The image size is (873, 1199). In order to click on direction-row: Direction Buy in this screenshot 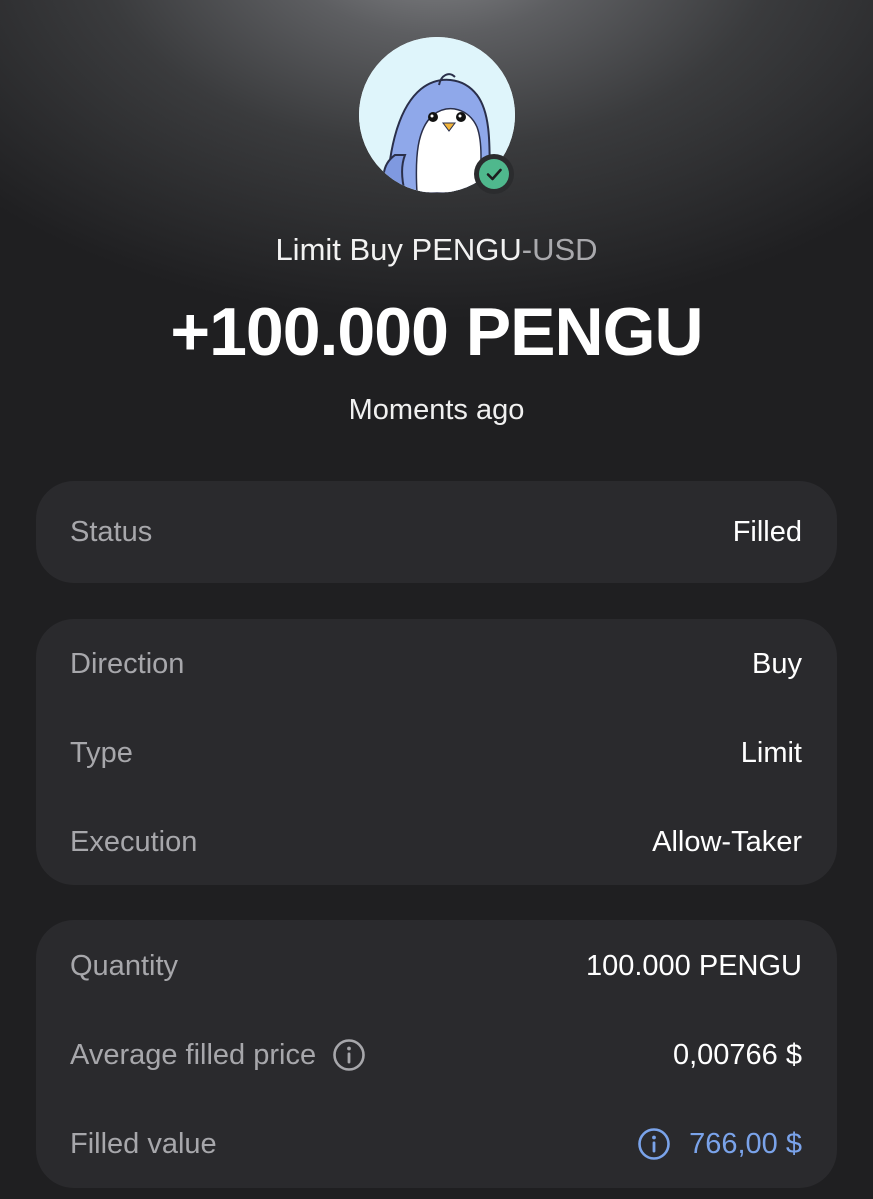, I will do `click(436, 664)`.